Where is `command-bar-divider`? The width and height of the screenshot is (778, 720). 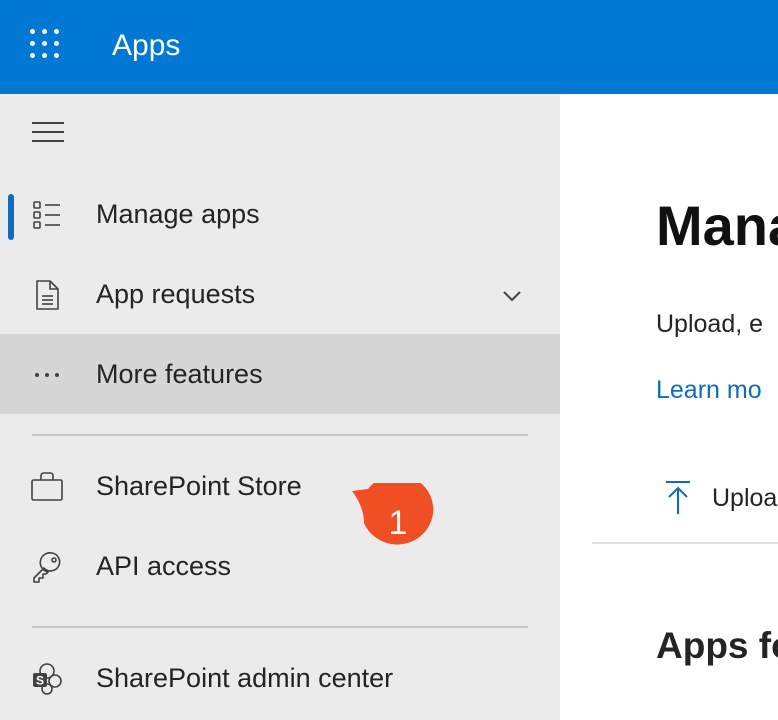 command-bar-divider is located at coordinates (685, 543).